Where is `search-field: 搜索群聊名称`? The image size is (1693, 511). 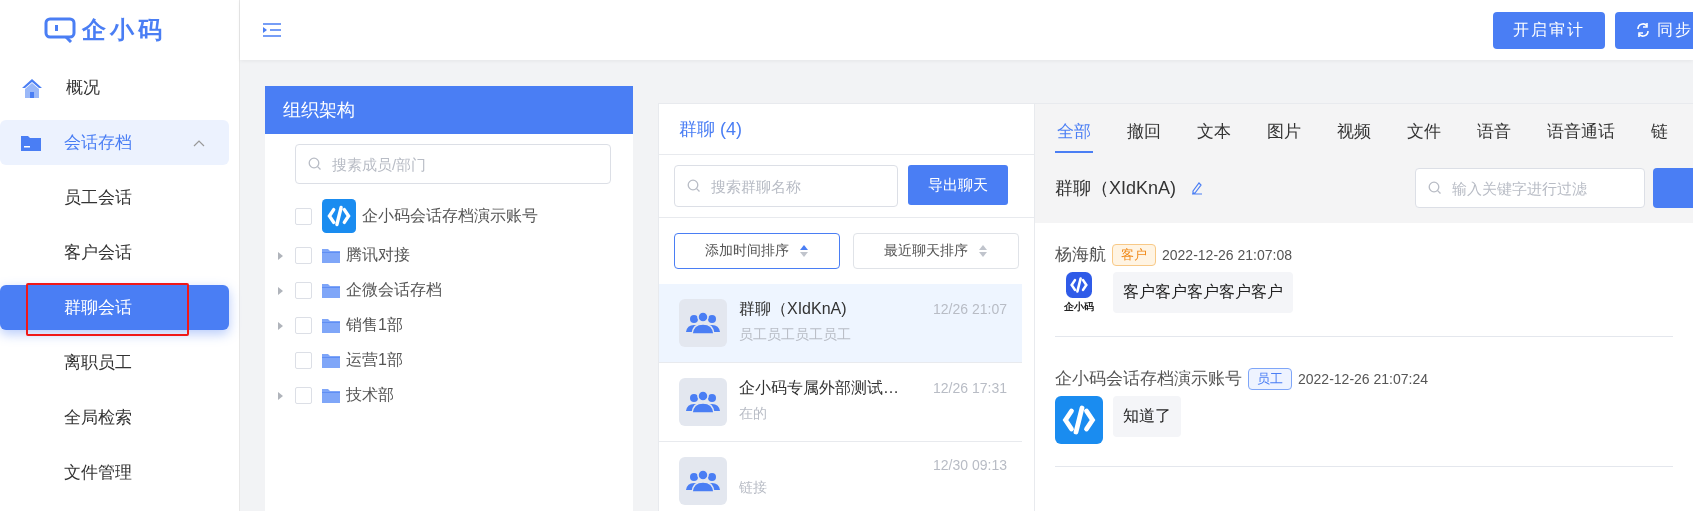
search-field: 搜索群聊名称 is located at coordinates (786, 186).